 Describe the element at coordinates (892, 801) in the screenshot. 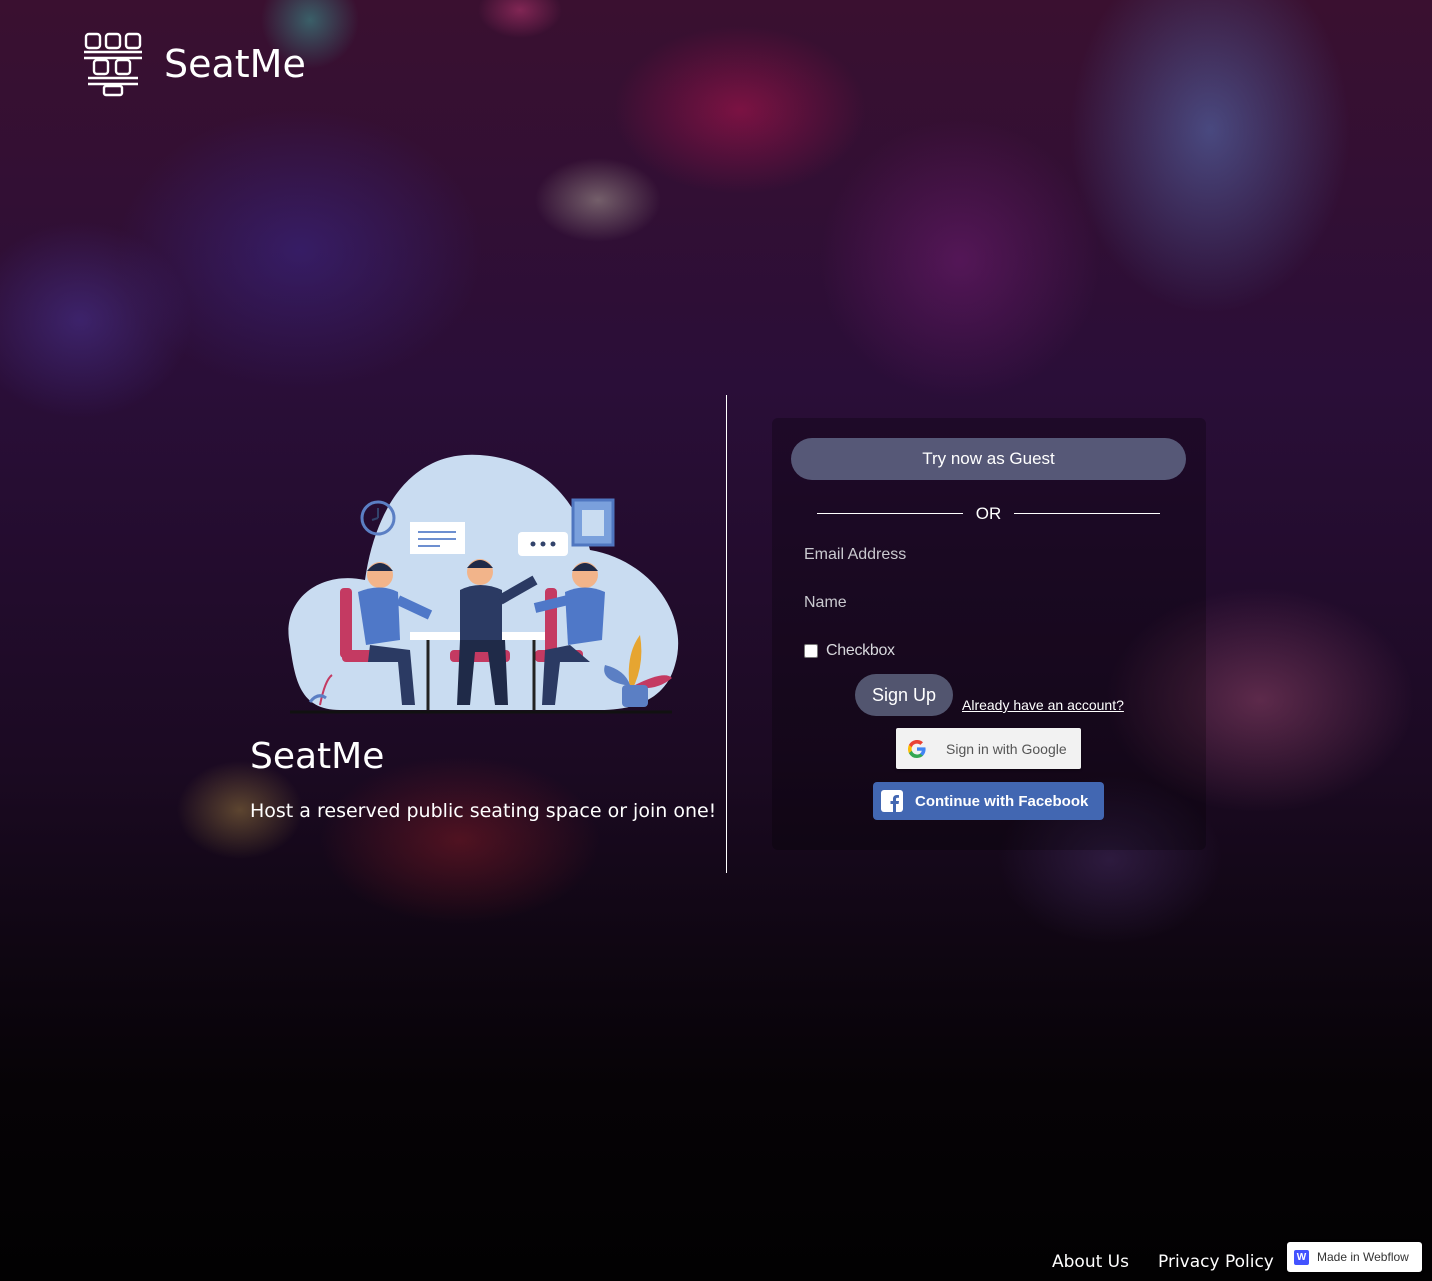

I see `facebook-icon` at that location.